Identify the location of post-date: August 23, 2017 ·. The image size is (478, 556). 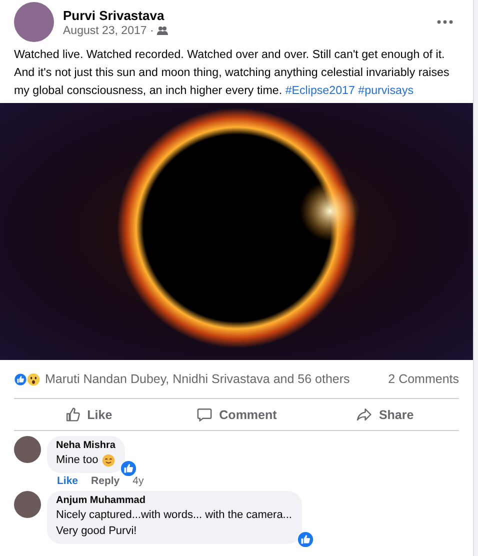
(108, 30).